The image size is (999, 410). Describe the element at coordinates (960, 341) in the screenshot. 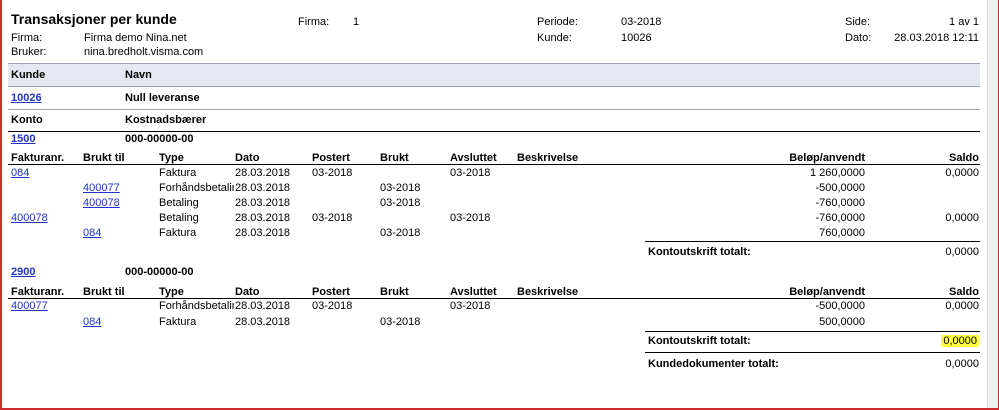

I see `highlighted-total: 0,0000` at that location.